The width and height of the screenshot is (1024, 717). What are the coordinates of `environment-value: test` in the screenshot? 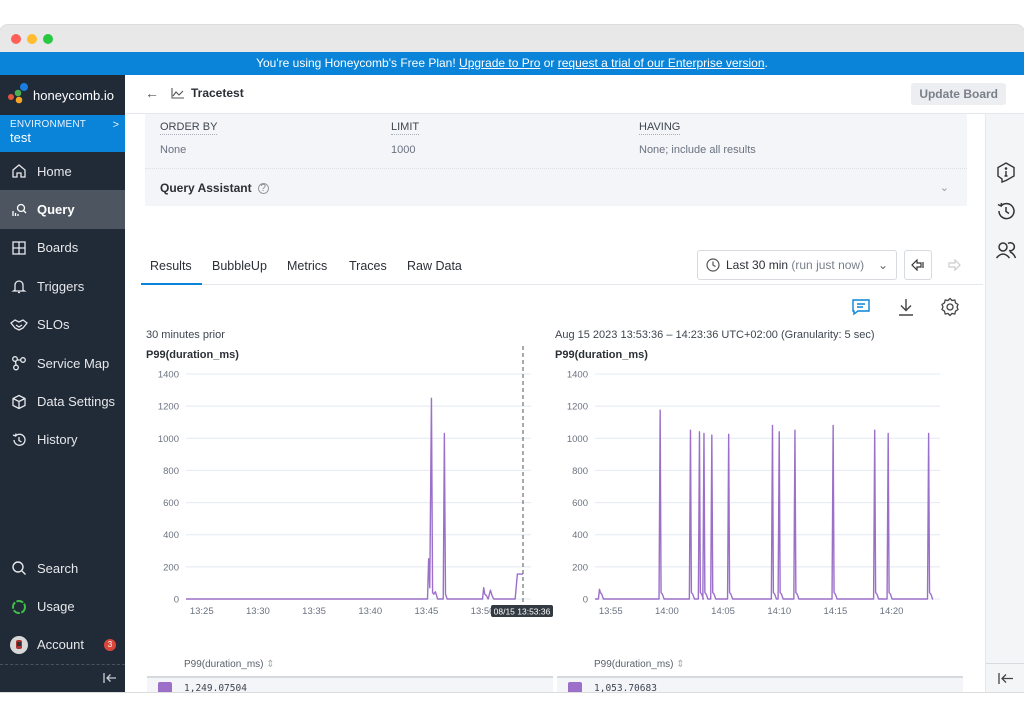 It's located at (20, 137).